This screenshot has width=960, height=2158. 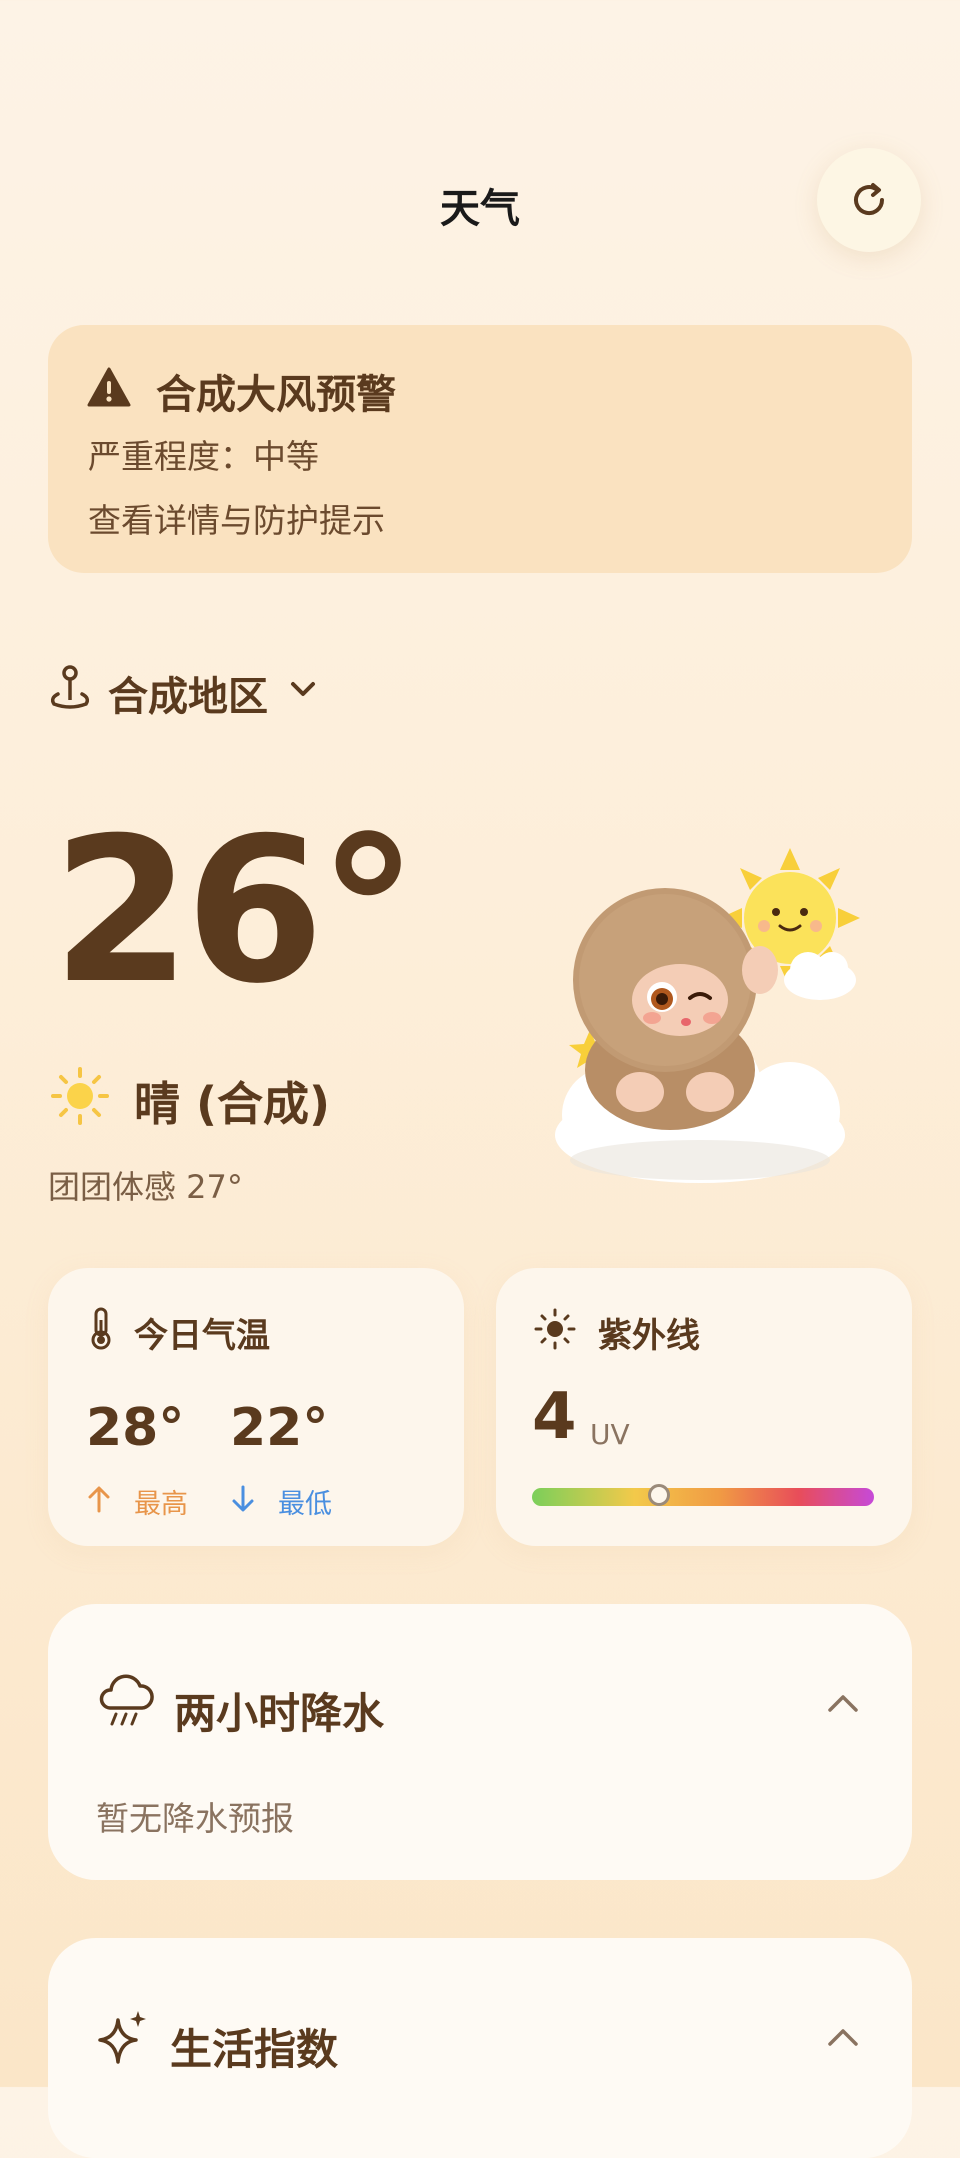 What do you see at coordinates (658, 1495) in the screenshot?
I see `uv-level-indicator` at bounding box center [658, 1495].